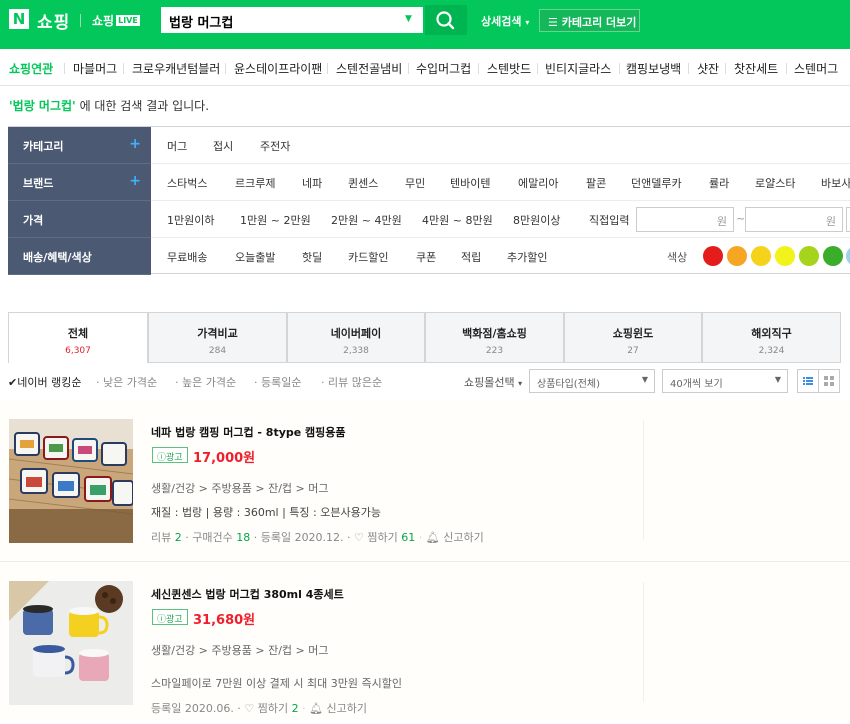  What do you see at coordinates (277, 382) in the screenshot?
I see `sort-date: · 등록일순` at bounding box center [277, 382].